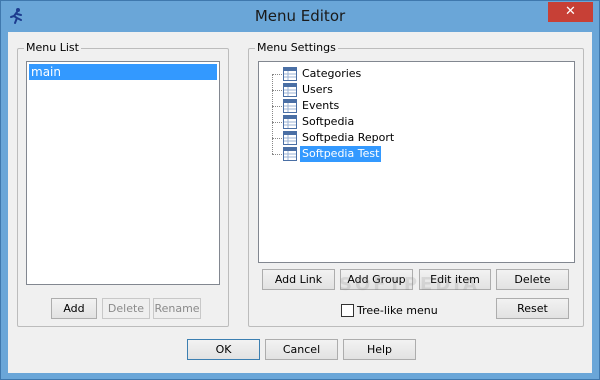 This screenshot has width=600, height=380. I want to click on window-title: Menu Editor, so click(300, 16).